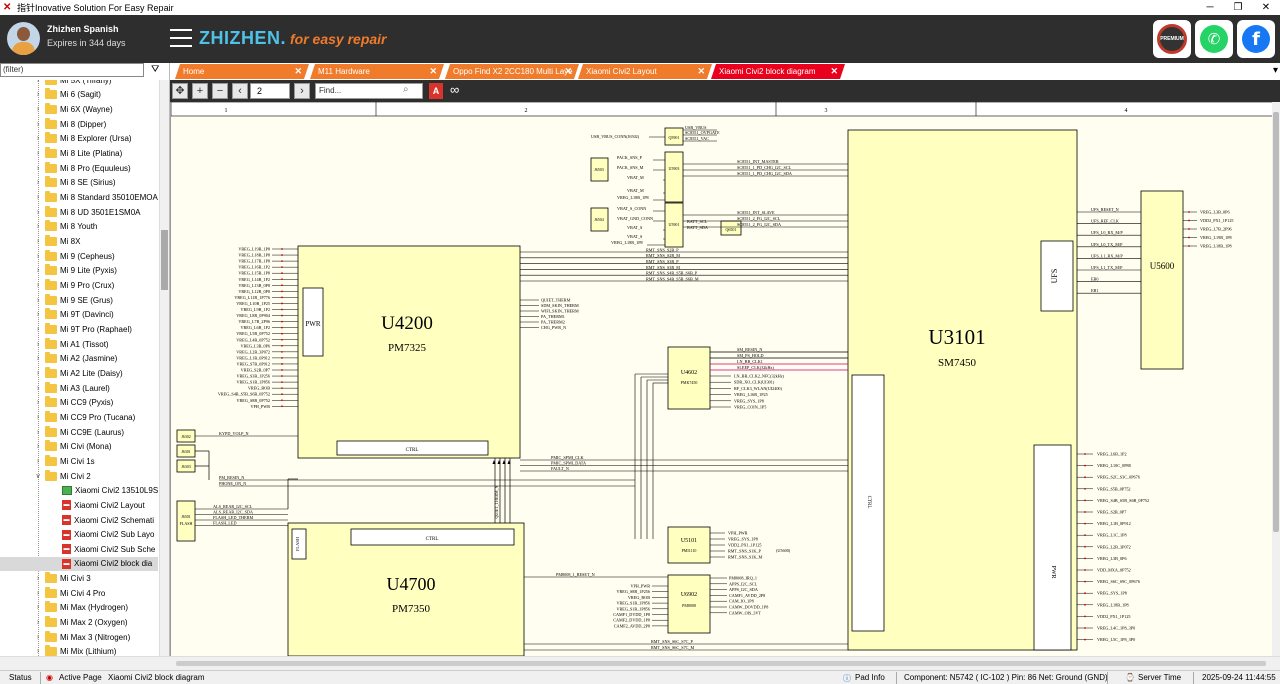  I want to click on tree-folder-item: › Mi 9 SE (Grus), so click(79, 300).